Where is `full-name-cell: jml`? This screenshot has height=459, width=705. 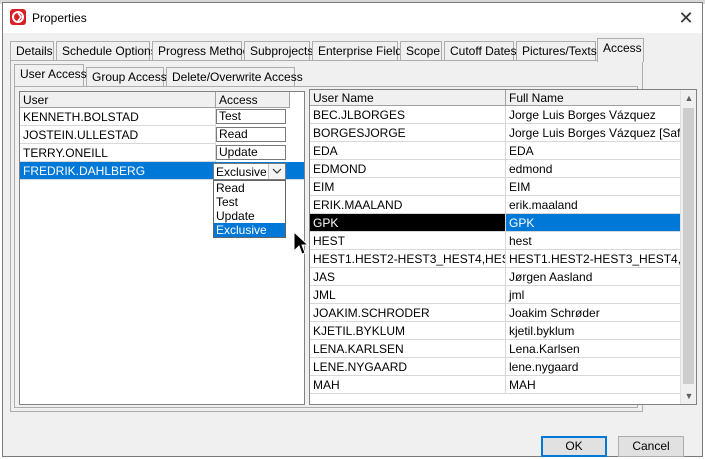 full-name-cell: jml is located at coordinates (594, 295).